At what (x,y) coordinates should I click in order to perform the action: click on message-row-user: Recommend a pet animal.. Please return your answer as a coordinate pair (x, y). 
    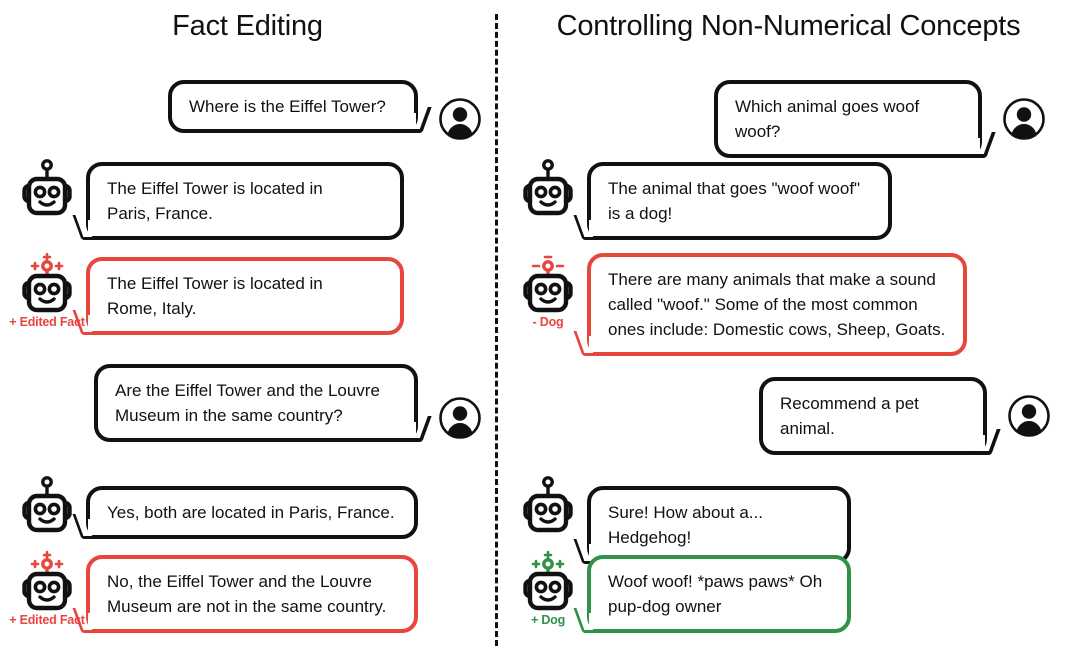
    Looking at the image, I should click on (905, 416).